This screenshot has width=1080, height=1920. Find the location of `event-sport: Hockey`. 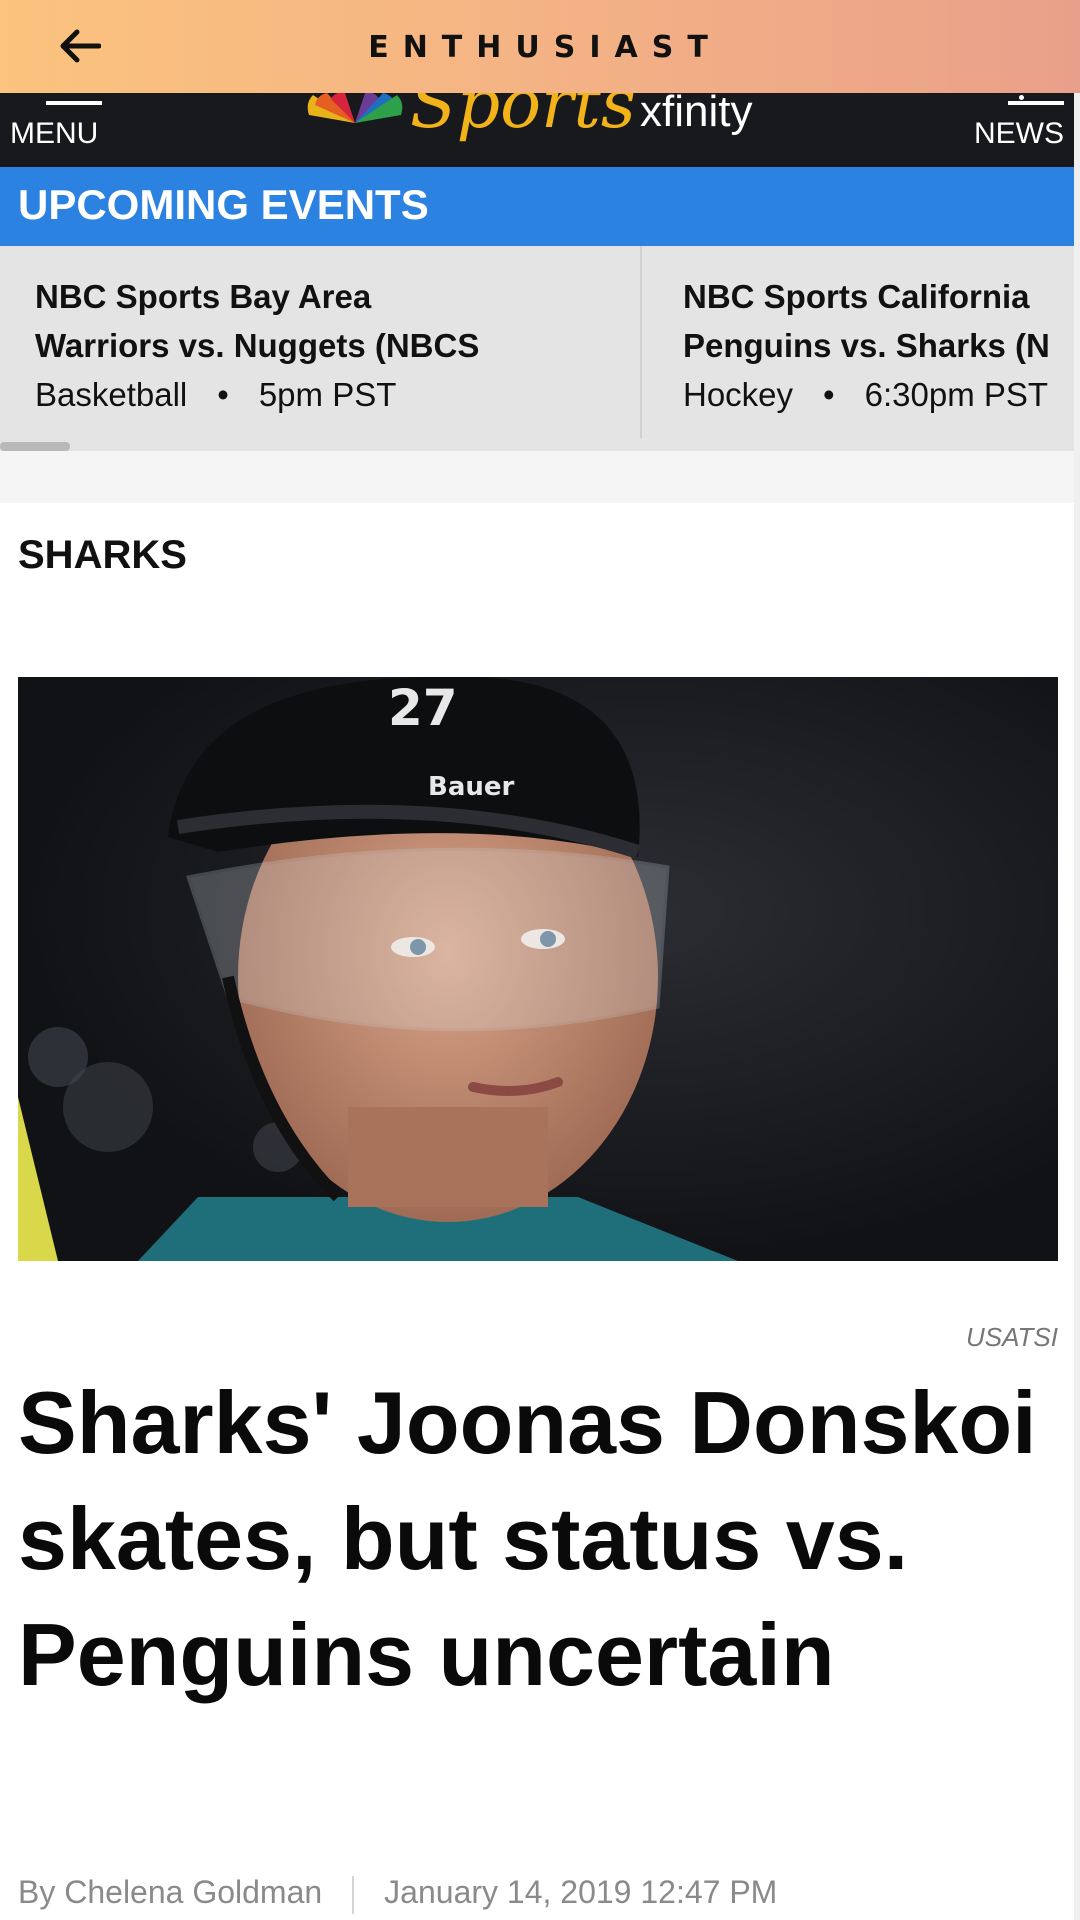

event-sport: Hockey is located at coordinates (738, 394).